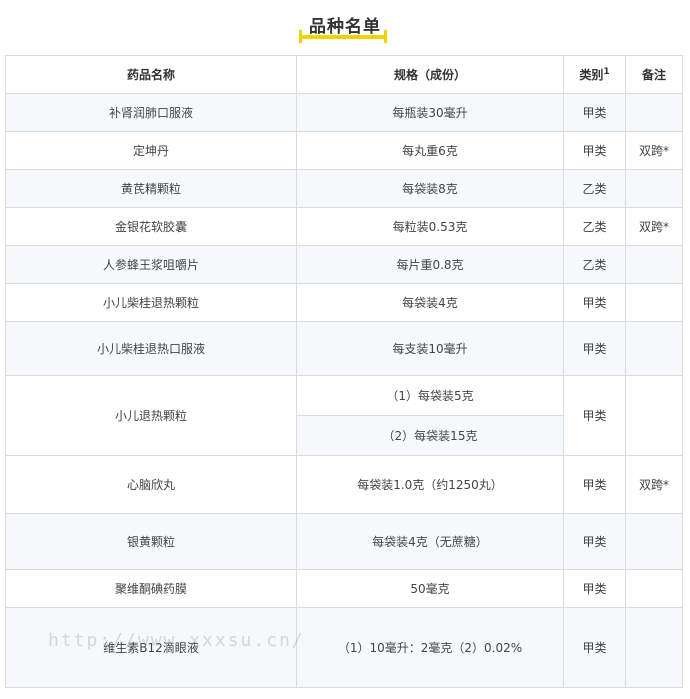 The width and height of the screenshot is (690, 699). I want to click on table-row: 心脑欣丸 每袋装1.0克（约1250丸） 甲类 双跨*, so click(344, 484).